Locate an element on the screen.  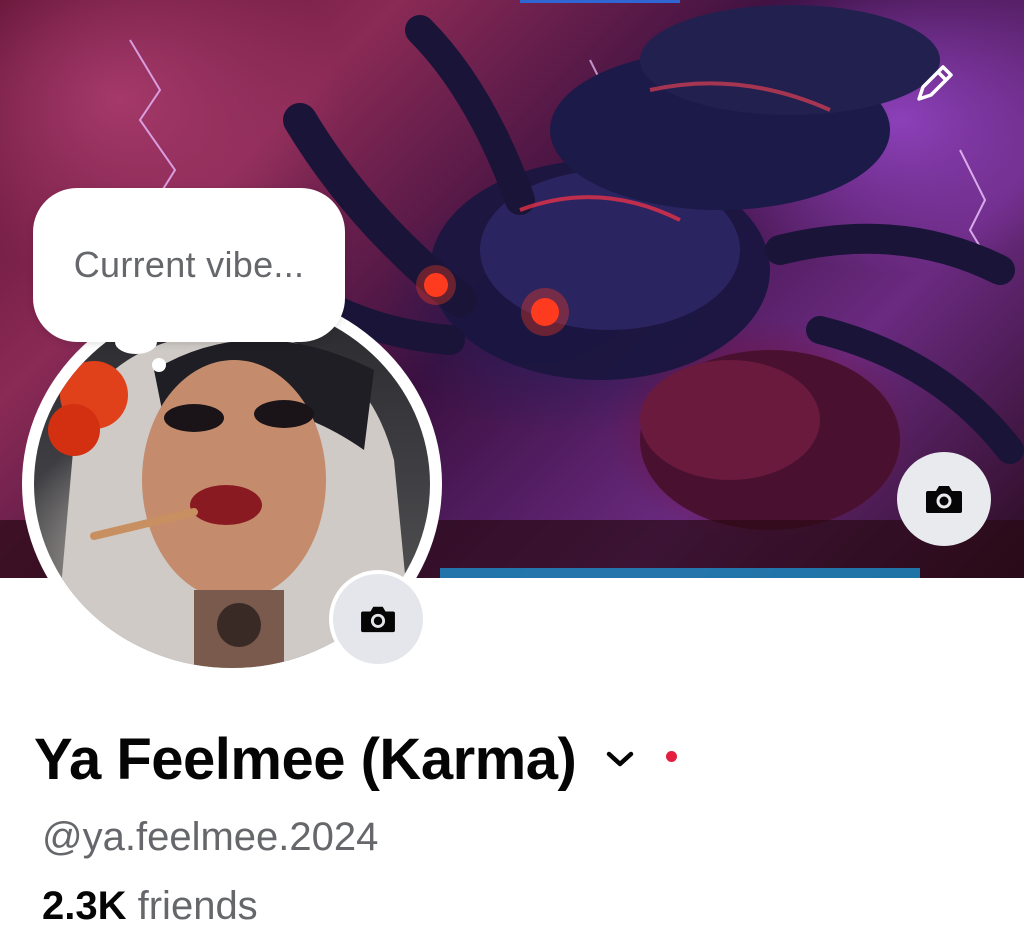
edit-cover-button is located at coordinates (934, 84).